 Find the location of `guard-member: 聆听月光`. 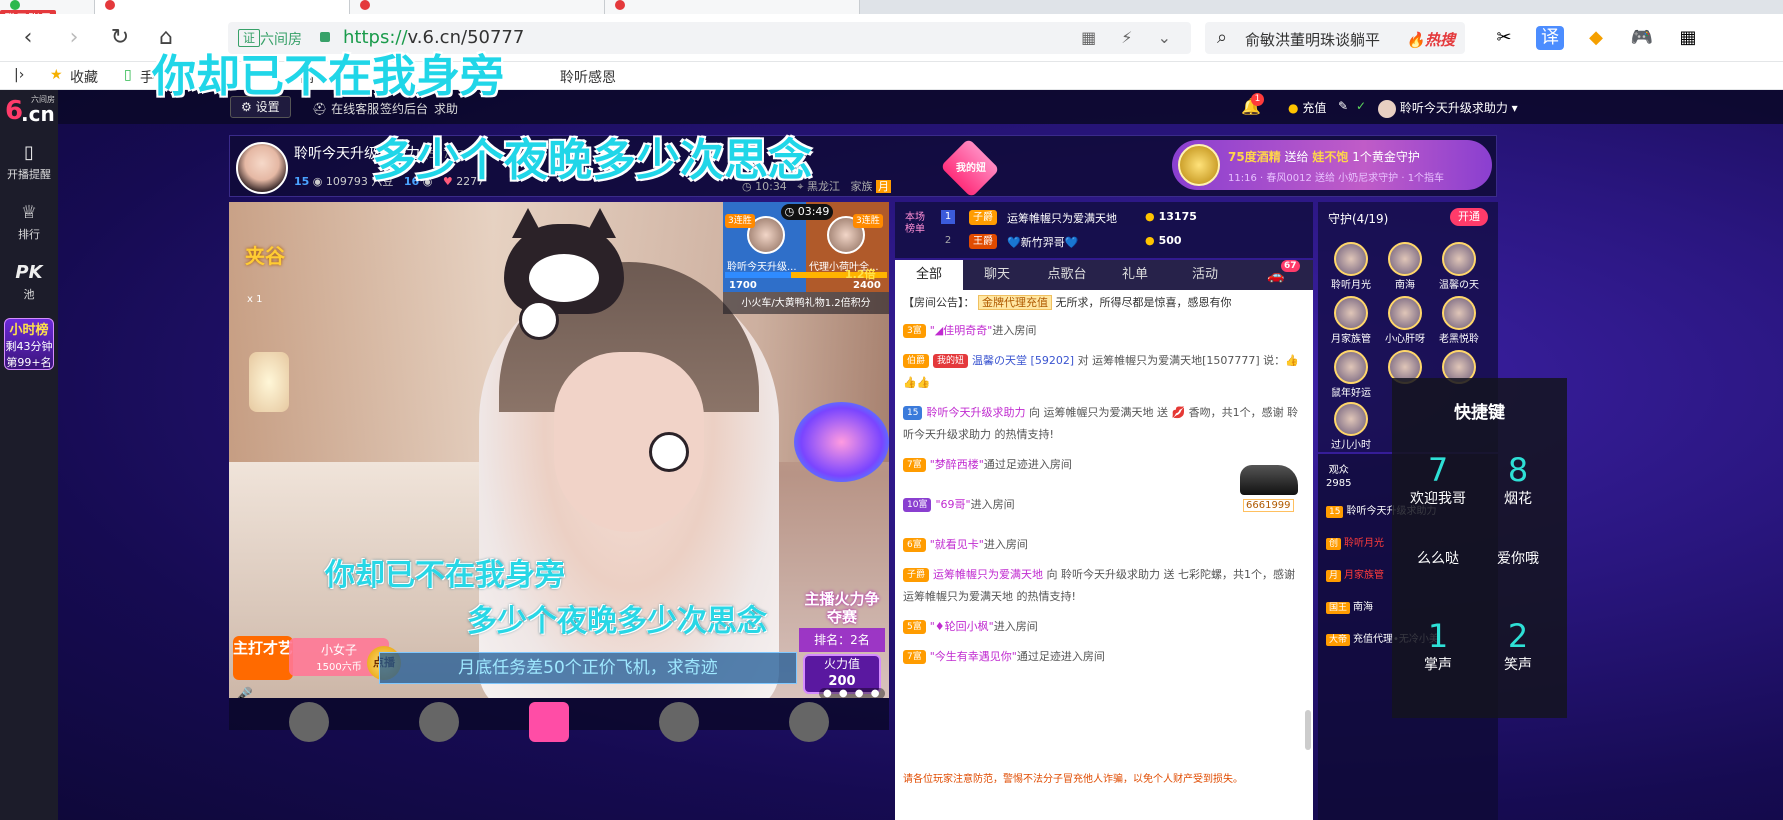

guard-member: 聆听月光 is located at coordinates (1351, 266).